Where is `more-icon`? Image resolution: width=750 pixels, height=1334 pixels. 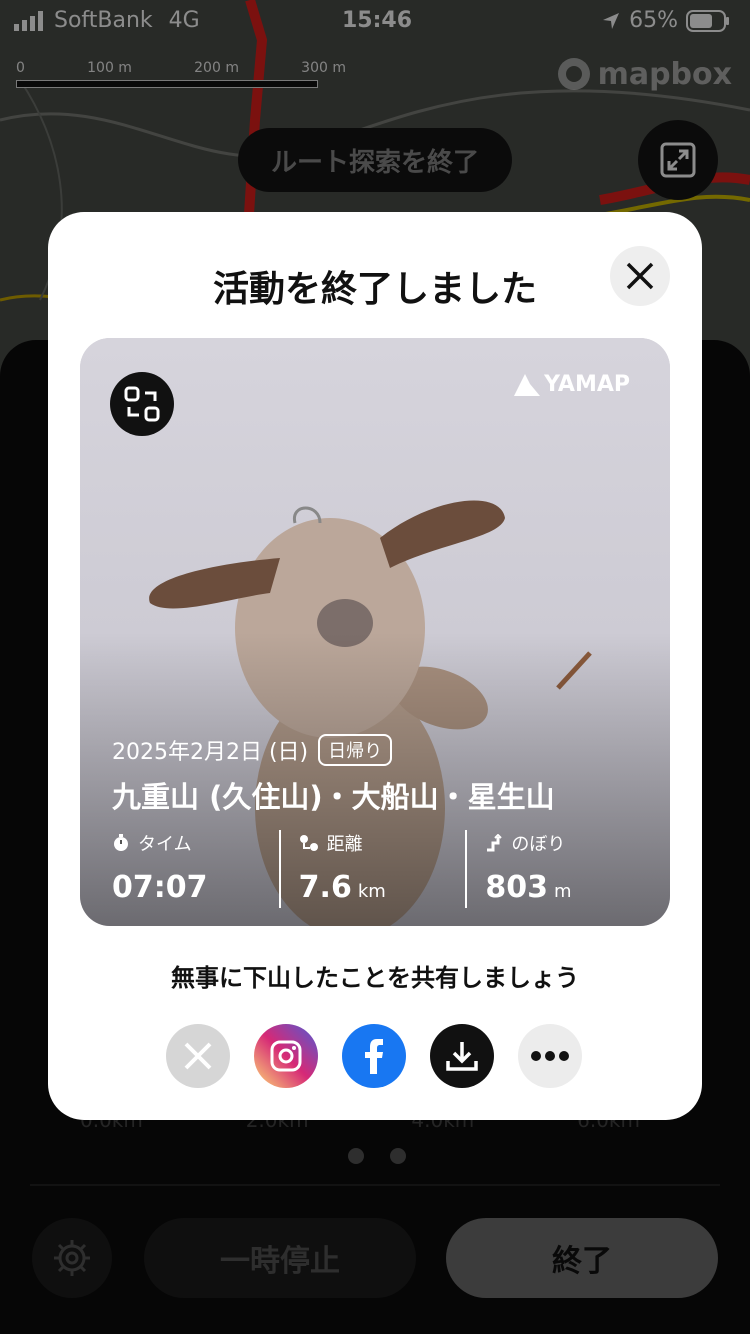 more-icon is located at coordinates (550, 1056).